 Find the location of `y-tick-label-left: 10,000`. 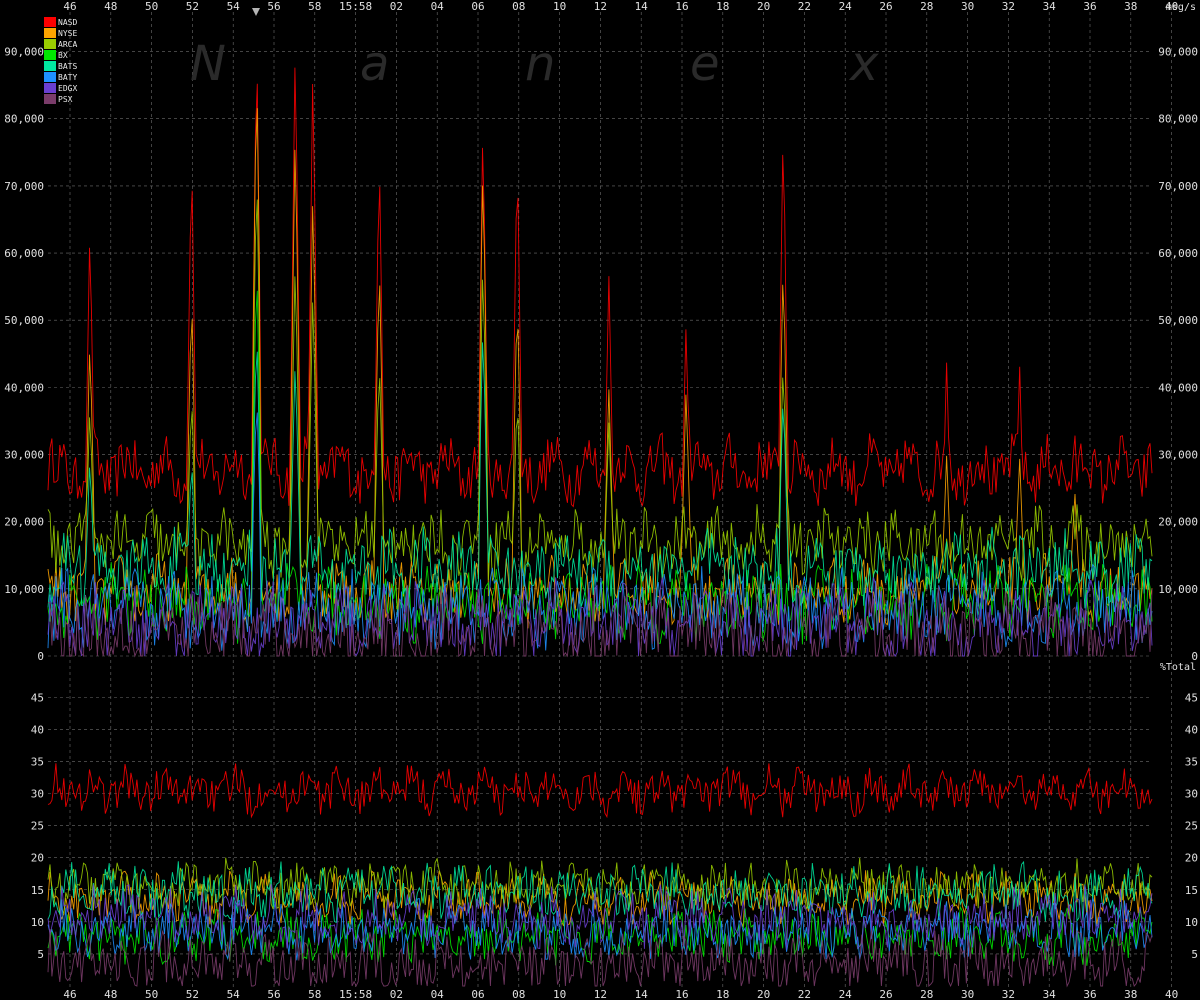

y-tick-label-left: 10,000 is located at coordinates (24, 589).